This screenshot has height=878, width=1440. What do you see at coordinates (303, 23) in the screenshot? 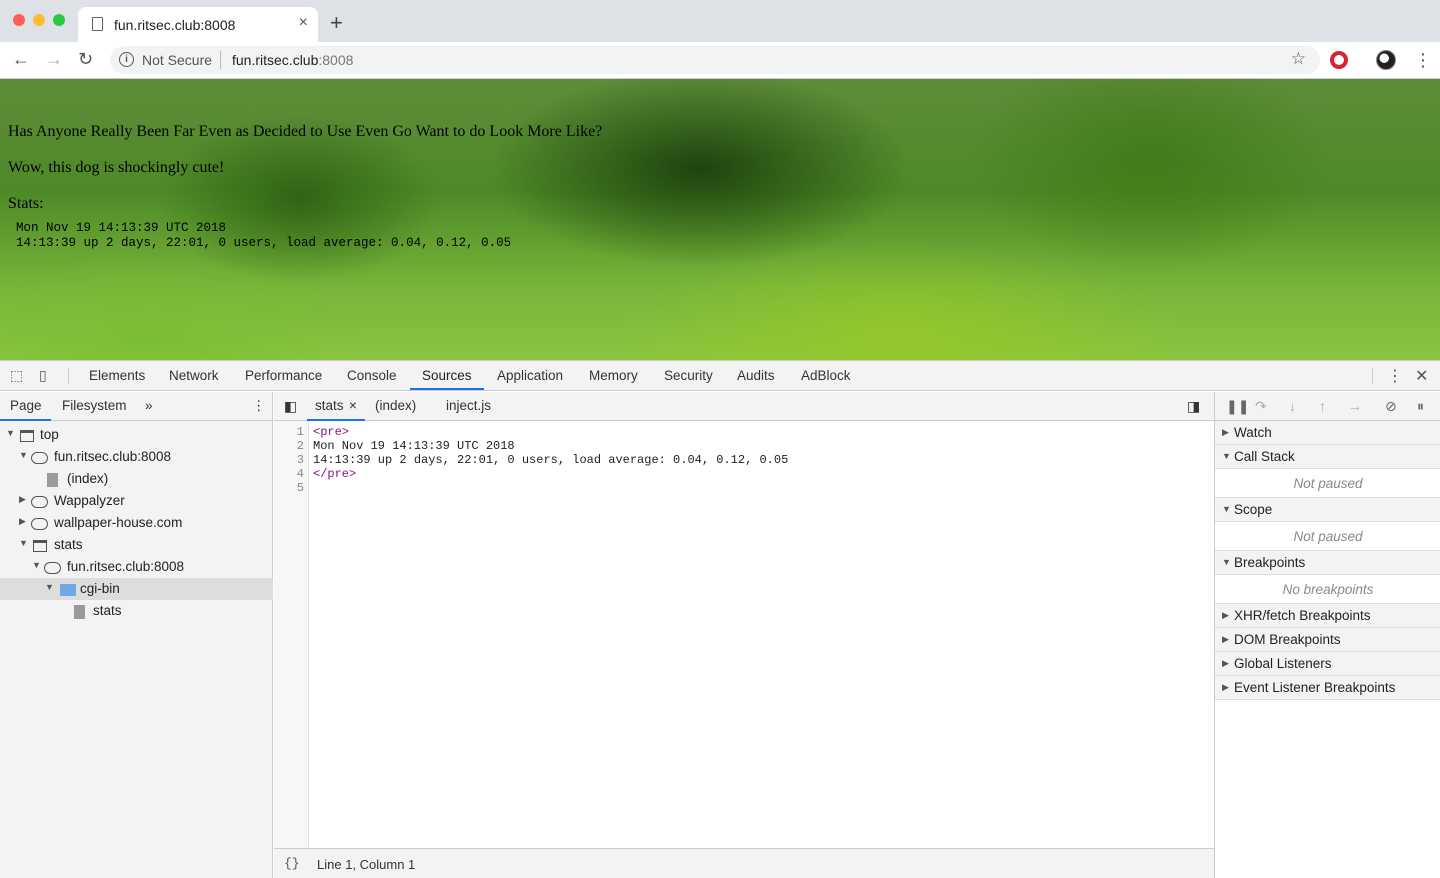
I see `tab-close-icon: ×` at bounding box center [303, 23].